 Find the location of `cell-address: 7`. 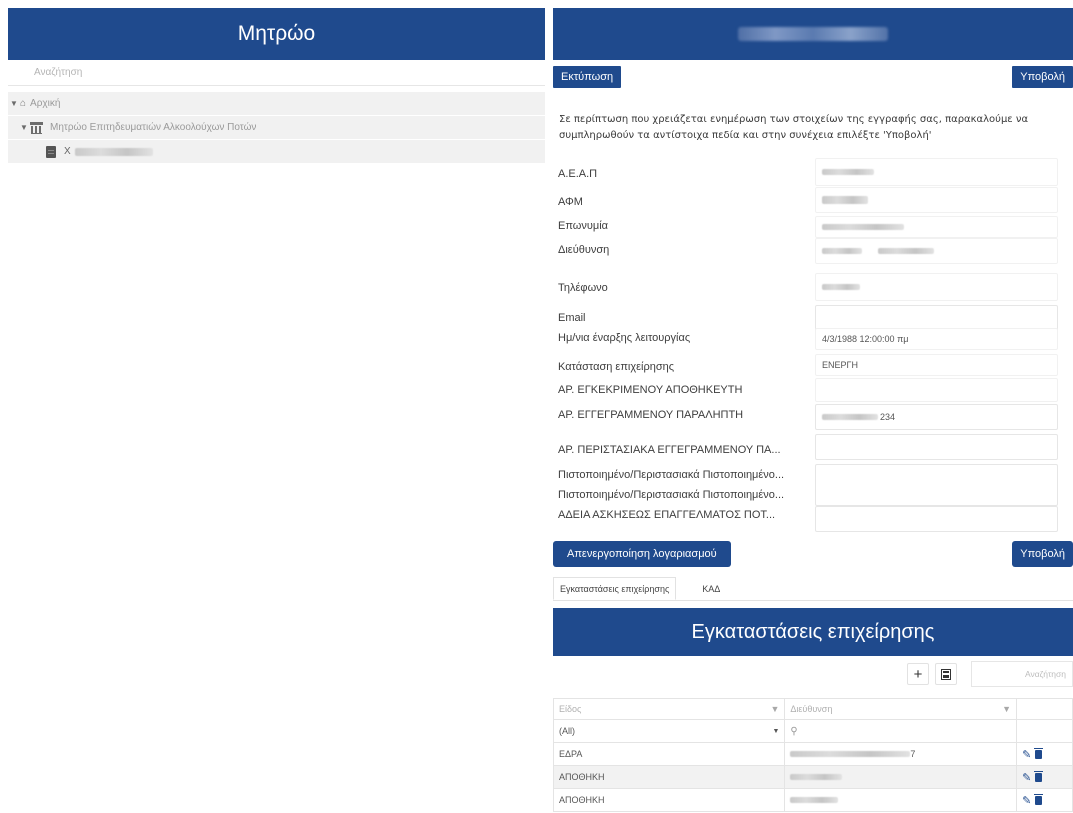

cell-address: 7 is located at coordinates (901, 754).